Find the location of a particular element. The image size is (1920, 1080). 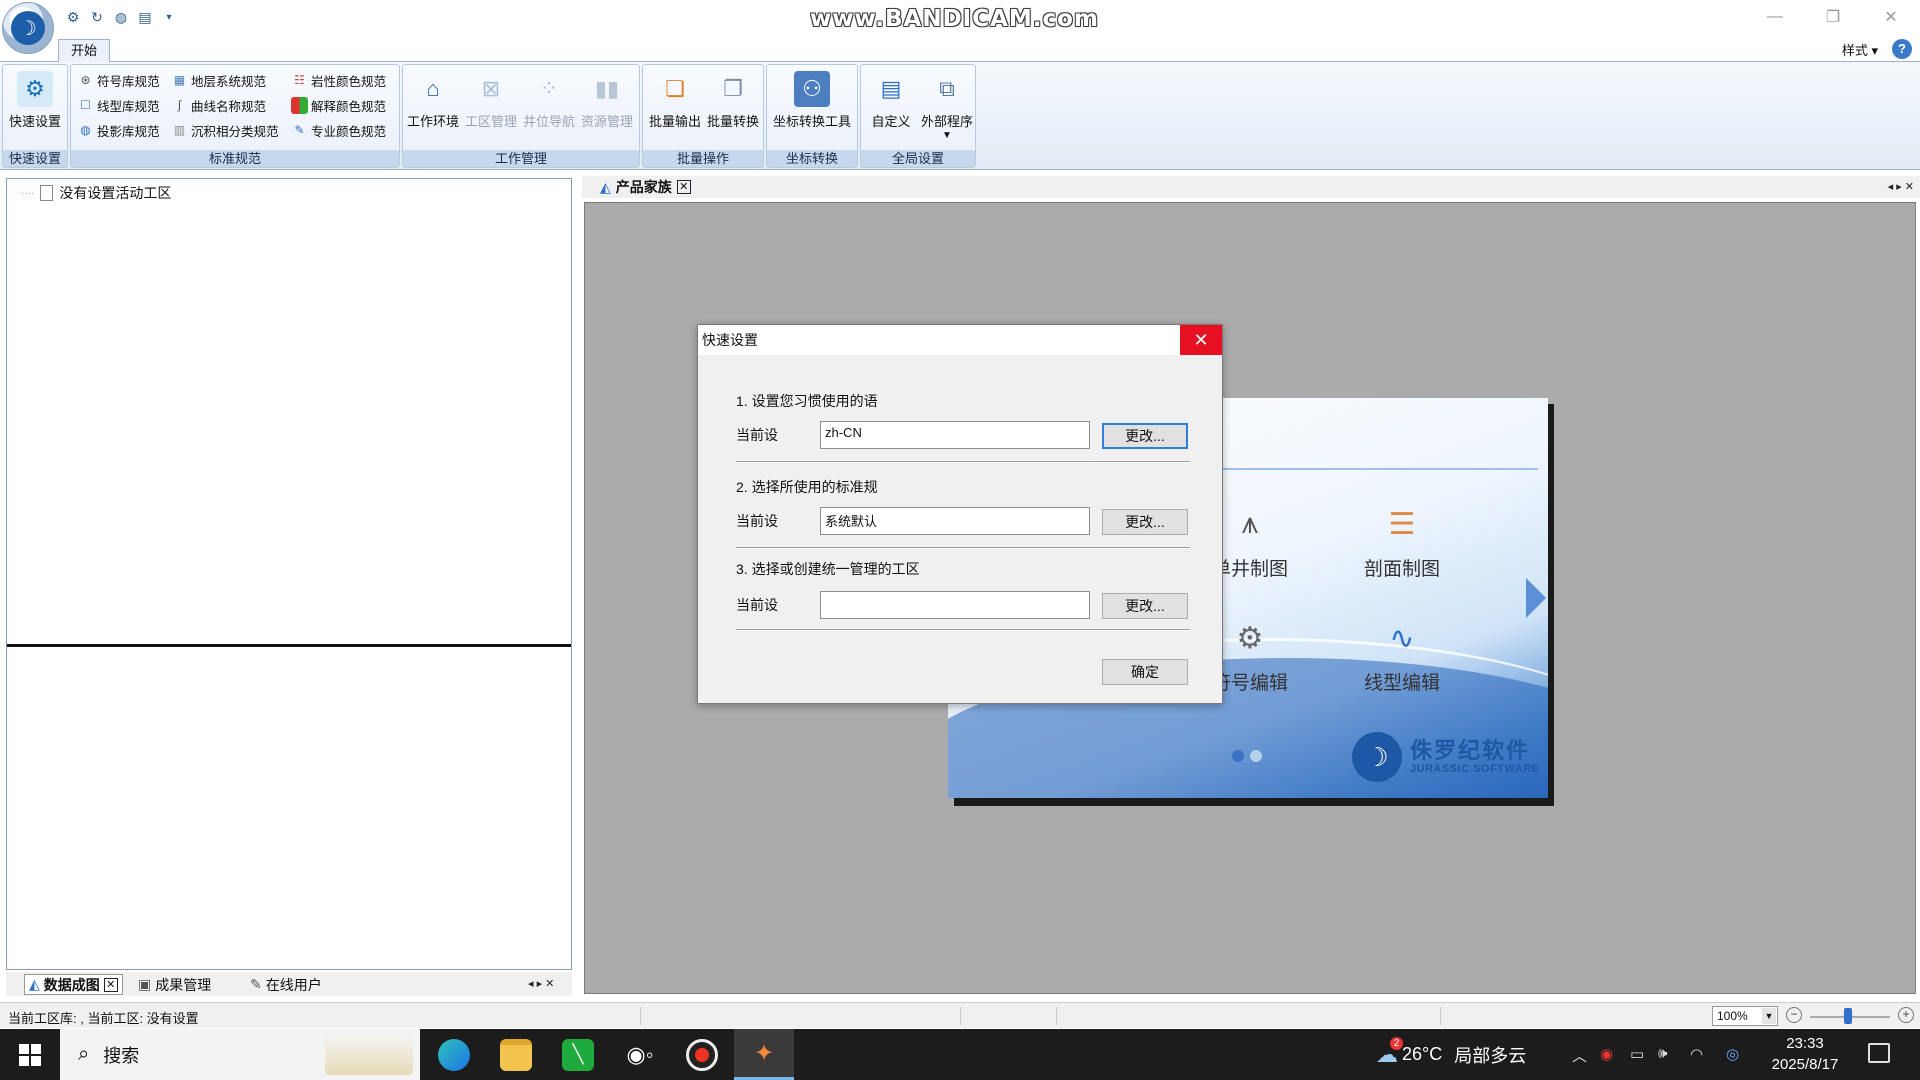

file-explorer-icon is located at coordinates (516, 1054).